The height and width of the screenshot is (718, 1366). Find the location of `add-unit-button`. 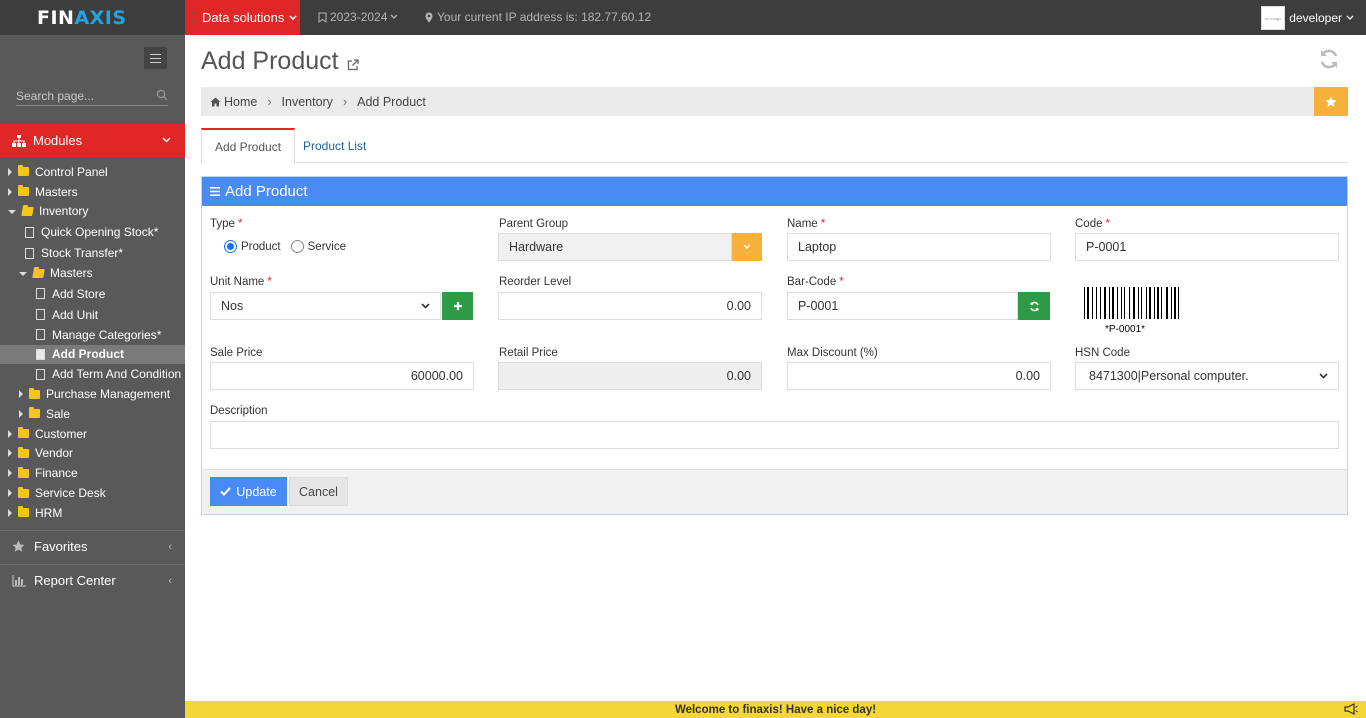

add-unit-button is located at coordinates (457, 306).